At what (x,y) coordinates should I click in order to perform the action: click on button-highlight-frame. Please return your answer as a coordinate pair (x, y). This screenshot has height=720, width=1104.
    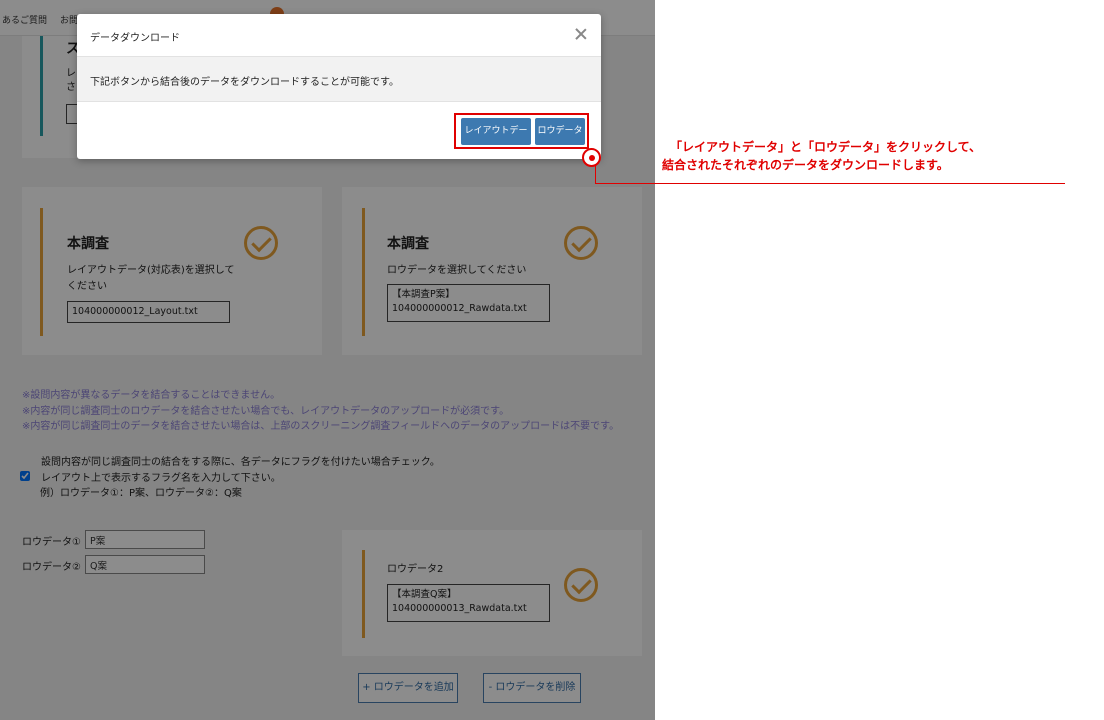
    Looking at the image, I should click on (521, 131).